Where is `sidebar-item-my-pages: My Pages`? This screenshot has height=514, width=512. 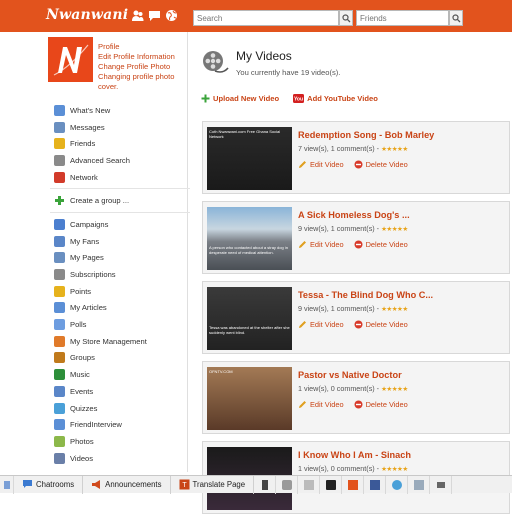 sidebar-item-my-pages: My Pages is located at coordinates (120, 258).